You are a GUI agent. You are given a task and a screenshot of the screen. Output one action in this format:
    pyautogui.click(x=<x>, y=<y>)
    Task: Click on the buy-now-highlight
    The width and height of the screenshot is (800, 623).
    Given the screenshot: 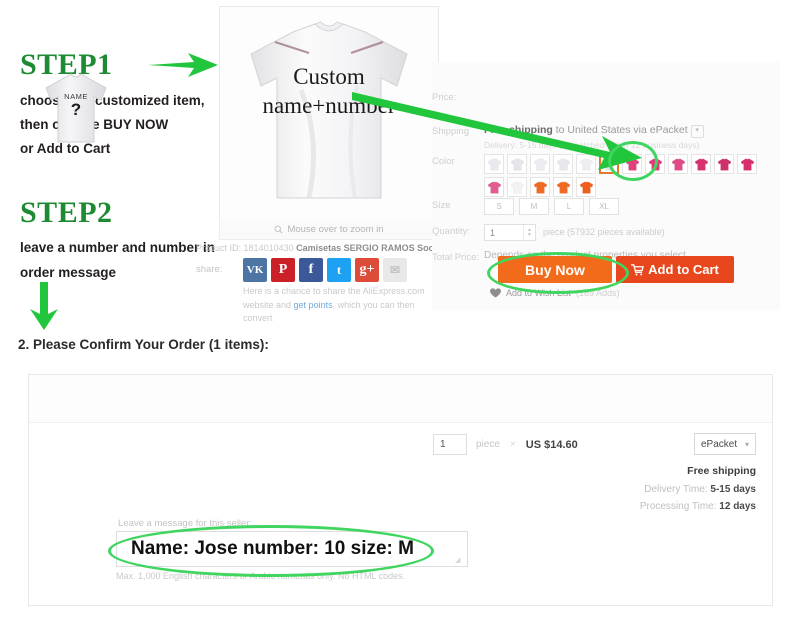 What is the action you would take?
    pyautogui.click(x=558, y=273)
    